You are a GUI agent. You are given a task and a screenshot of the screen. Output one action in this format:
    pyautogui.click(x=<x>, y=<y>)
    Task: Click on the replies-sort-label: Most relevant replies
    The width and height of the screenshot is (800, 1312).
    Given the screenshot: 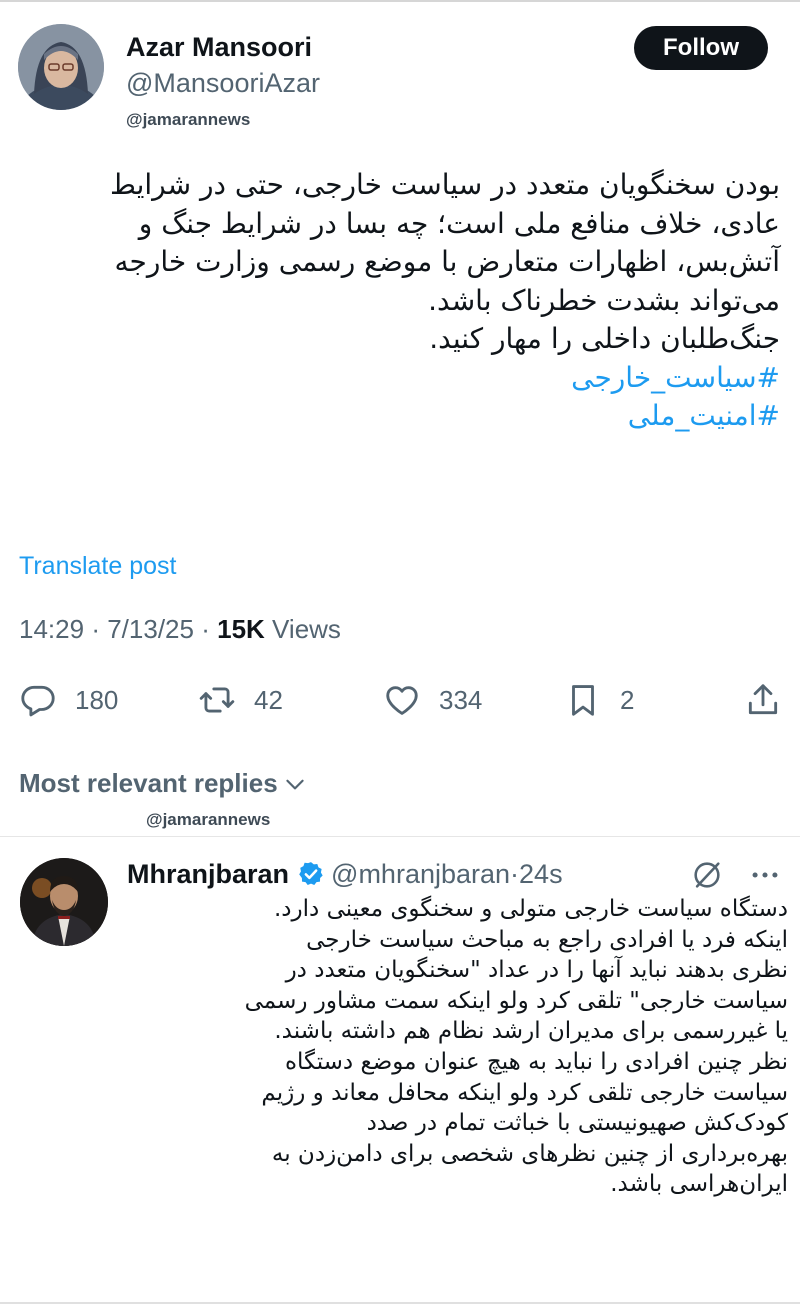 What is the action you would take?
    pyautogui.click(x=148, y=783)
    